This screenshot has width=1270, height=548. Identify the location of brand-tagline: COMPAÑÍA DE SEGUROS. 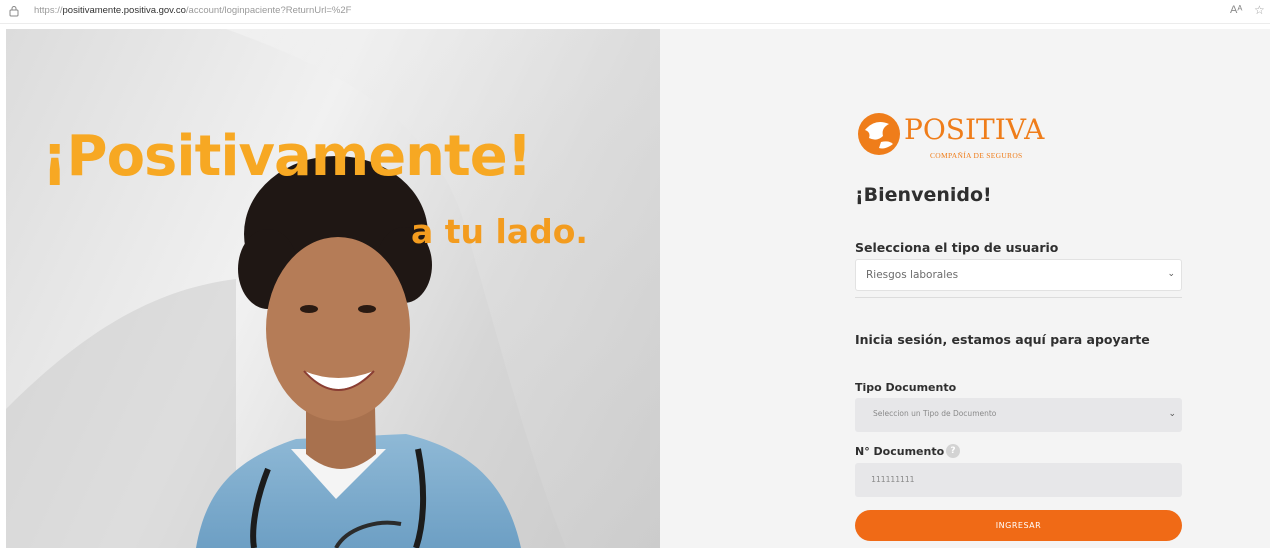
(976, 155).